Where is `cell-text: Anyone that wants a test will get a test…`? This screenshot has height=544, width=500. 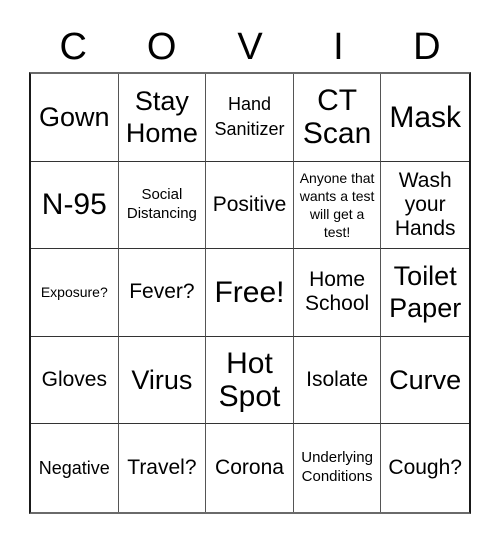
cell-text: Anyone that wants a test will get a test… is located at coordinates (337, 205).